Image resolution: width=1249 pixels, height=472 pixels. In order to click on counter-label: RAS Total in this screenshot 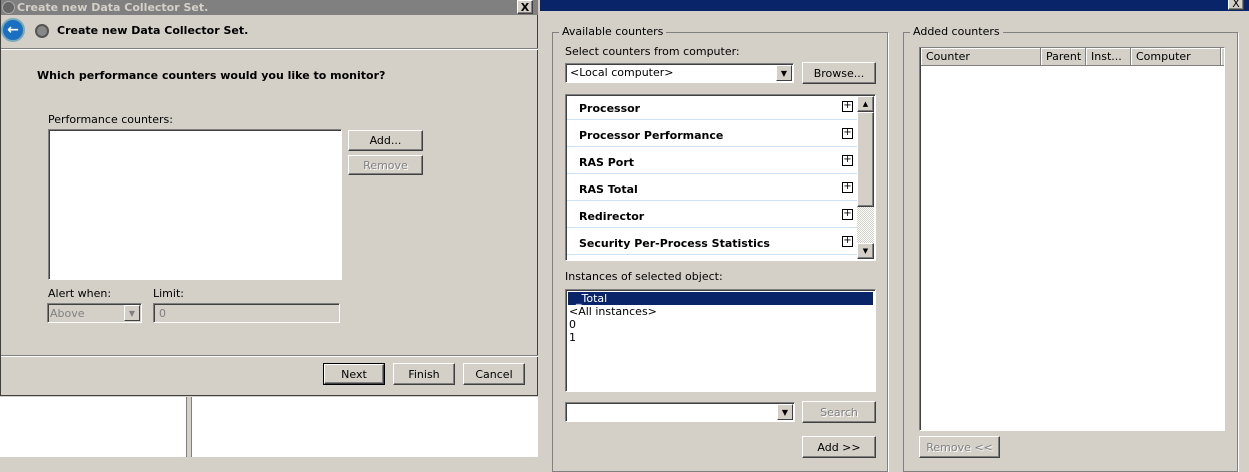, I will do `click(608, 189)`.